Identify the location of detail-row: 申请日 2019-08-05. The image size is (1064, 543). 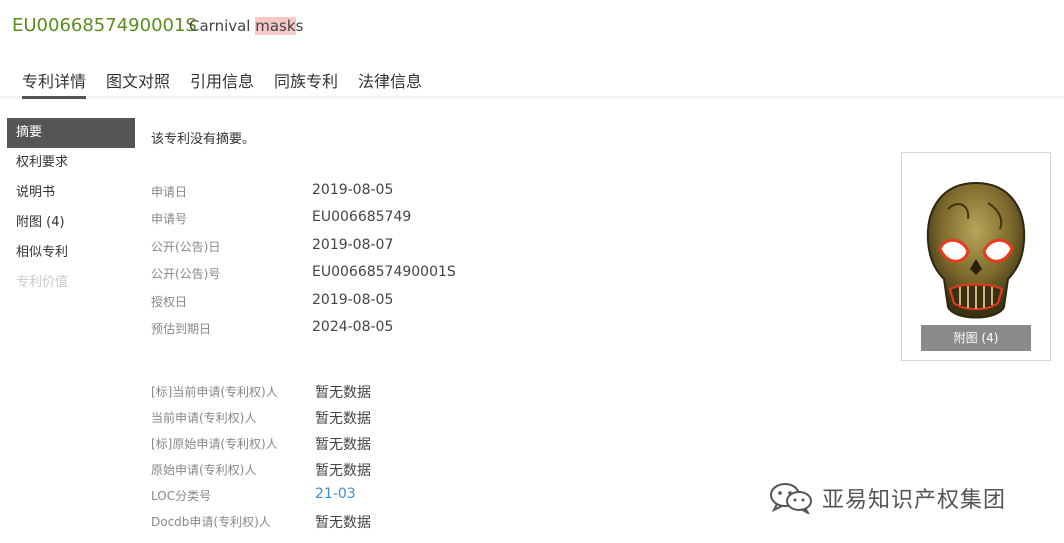
(361, 196).